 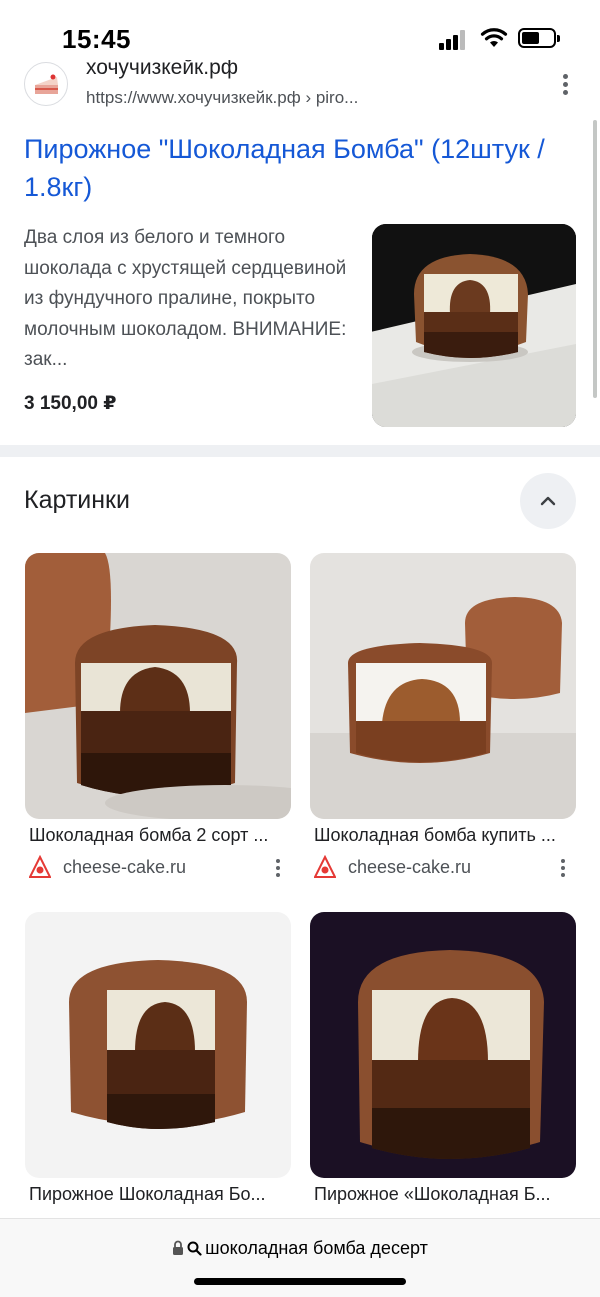 What do you see at coordinates (178, 1247) in the screenshot?
I see `lock-icon` at bounding box center [178, 1247].